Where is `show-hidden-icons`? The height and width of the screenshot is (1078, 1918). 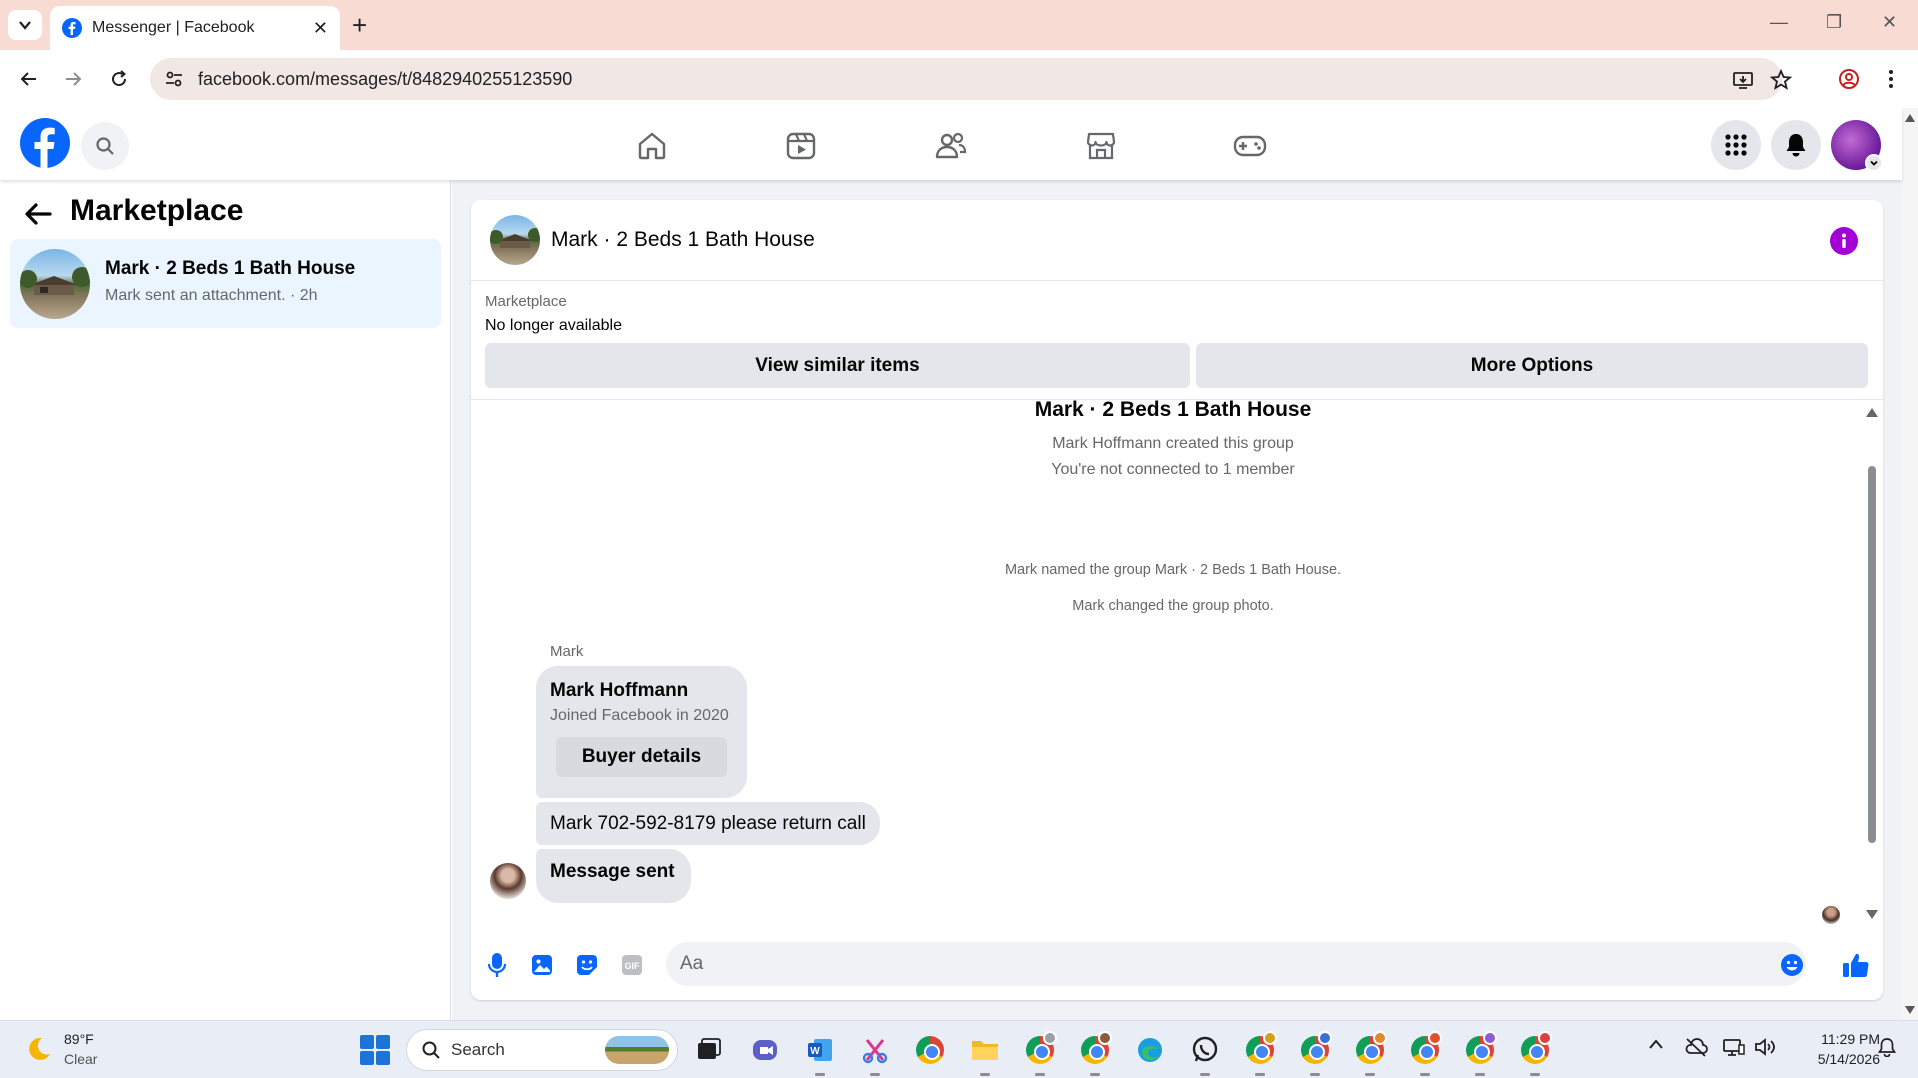 show-hidden-icons is located at coordinates (1656, 1046).